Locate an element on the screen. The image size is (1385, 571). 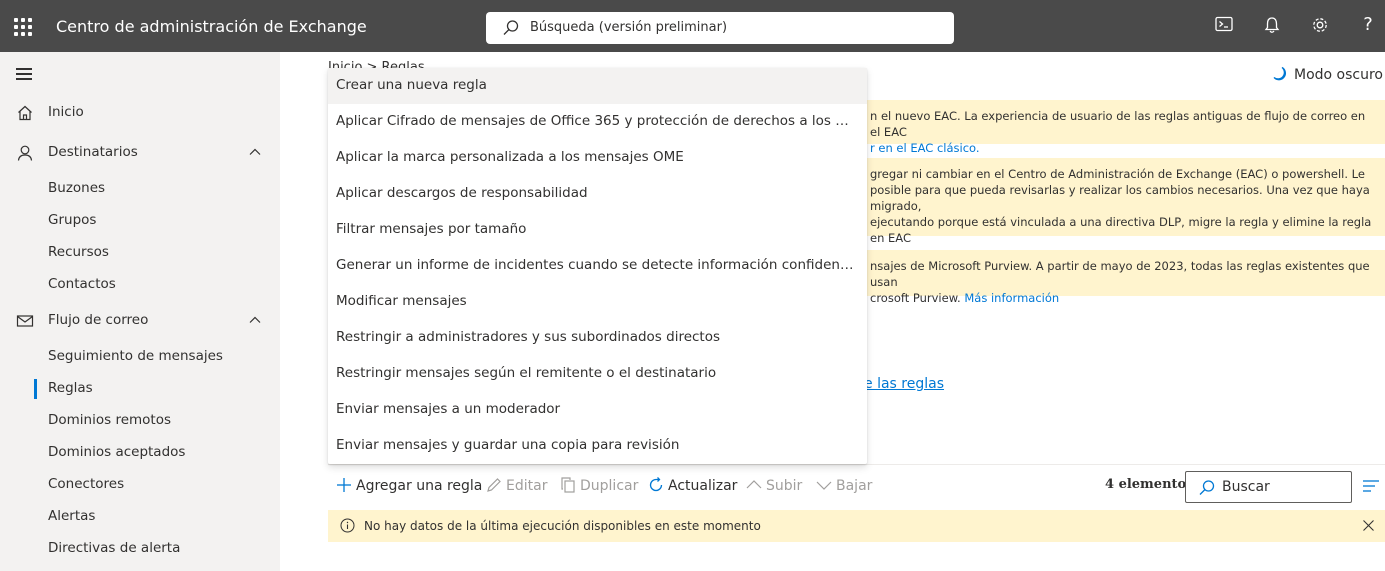
menu-item-create-rule: Crear una nueva regla is located at coordinates (597, 86).